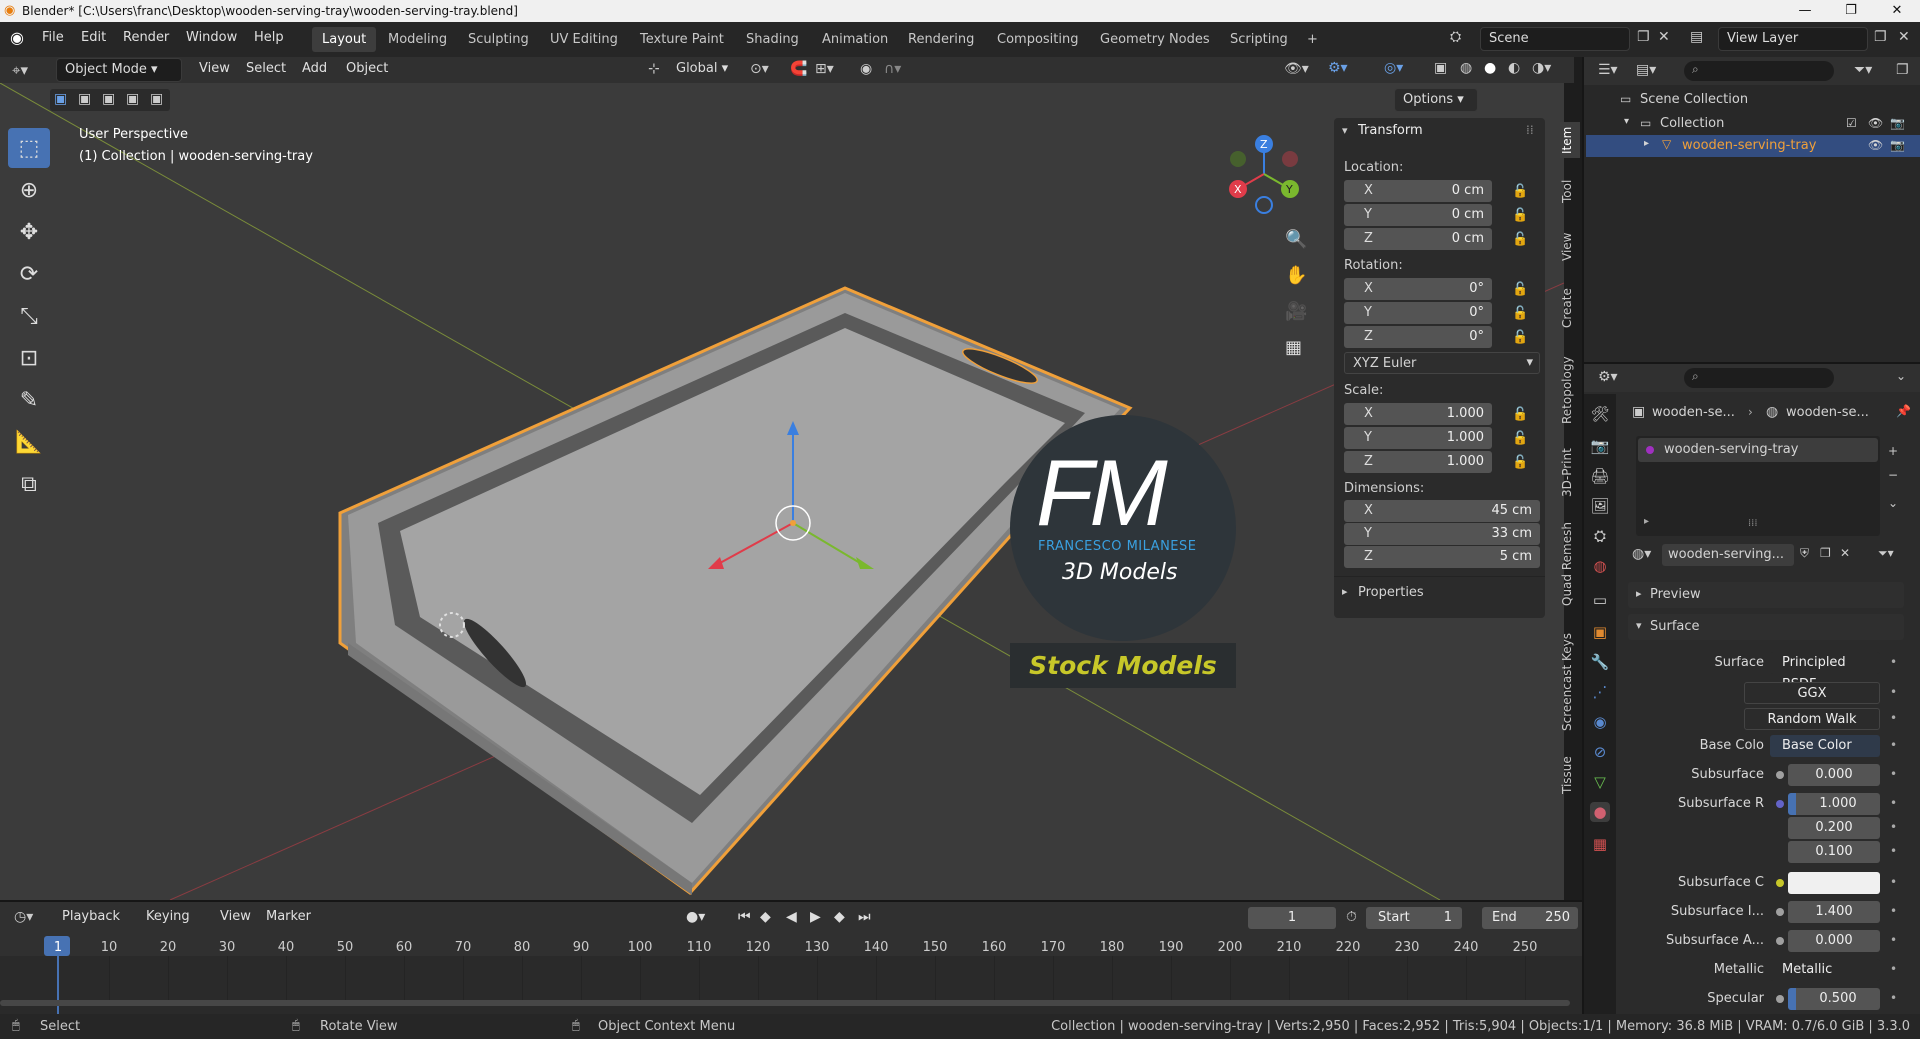  Describe the element at coordinates (1752, 124) in the screenshot. I see `outliner-row-collection: ▾ ▭ Collection ☑ 👁 📷` at that location.